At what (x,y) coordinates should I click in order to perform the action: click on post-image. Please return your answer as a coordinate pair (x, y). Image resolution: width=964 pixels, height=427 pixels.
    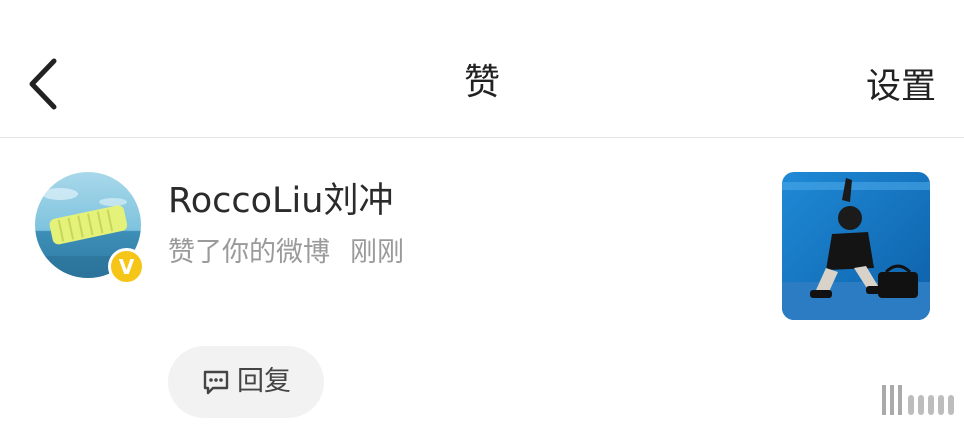
    Looking at the image, I should click on (856, 246).